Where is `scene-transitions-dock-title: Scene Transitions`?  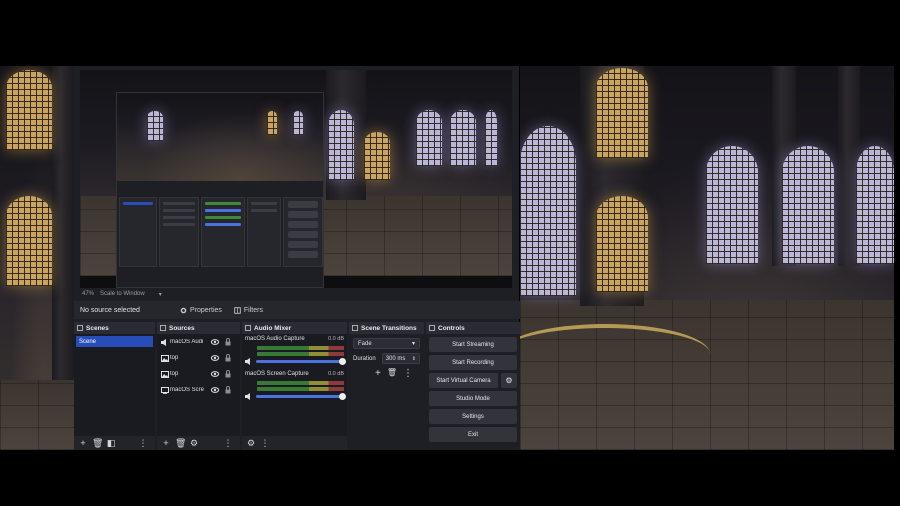
scene-transitions-dock-title: Scene Transitions is located at coordinates (386, 328).